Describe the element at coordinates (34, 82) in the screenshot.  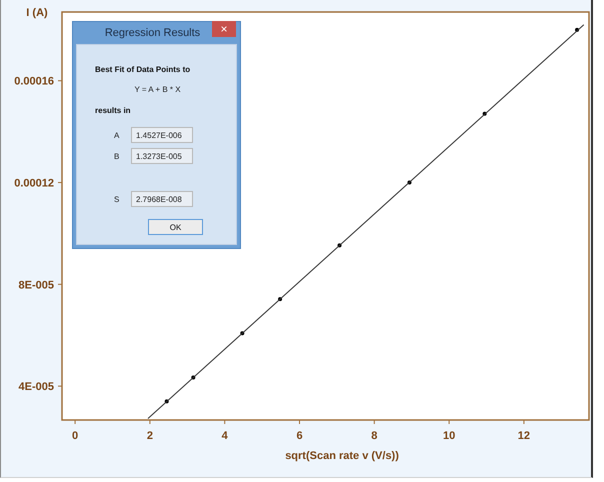
I see `y-tick-label: 0.00016` at that location.